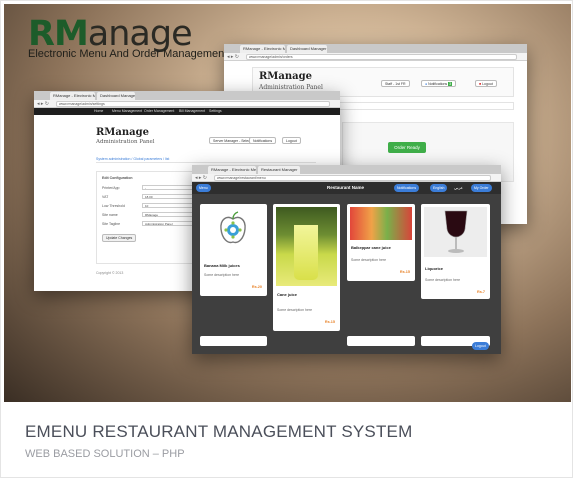 Image resolution: width=573 pixels, height=478 pixels. Describe the element at coordinates (192, 111) in the screenshot. I see `nav-bill-management: Bill Management` at that location.